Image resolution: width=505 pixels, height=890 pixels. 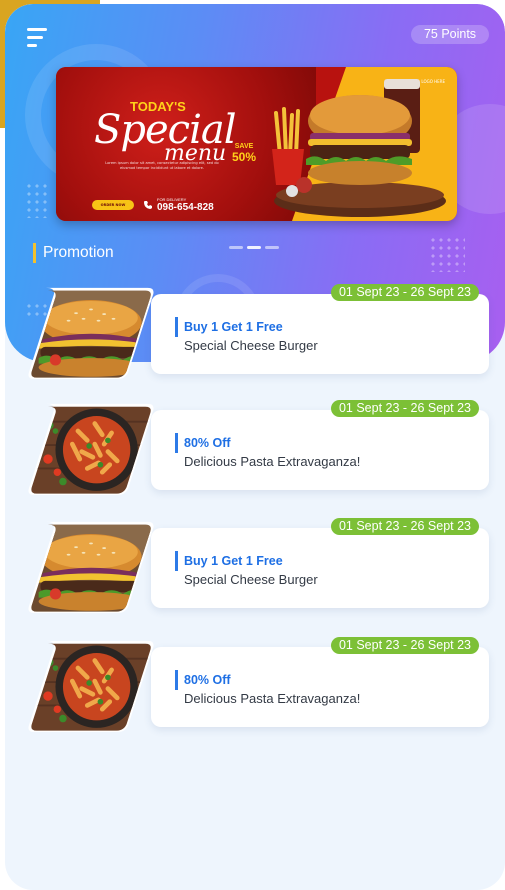 I want to click on carousel-indicator, so click(x=256, y=243).